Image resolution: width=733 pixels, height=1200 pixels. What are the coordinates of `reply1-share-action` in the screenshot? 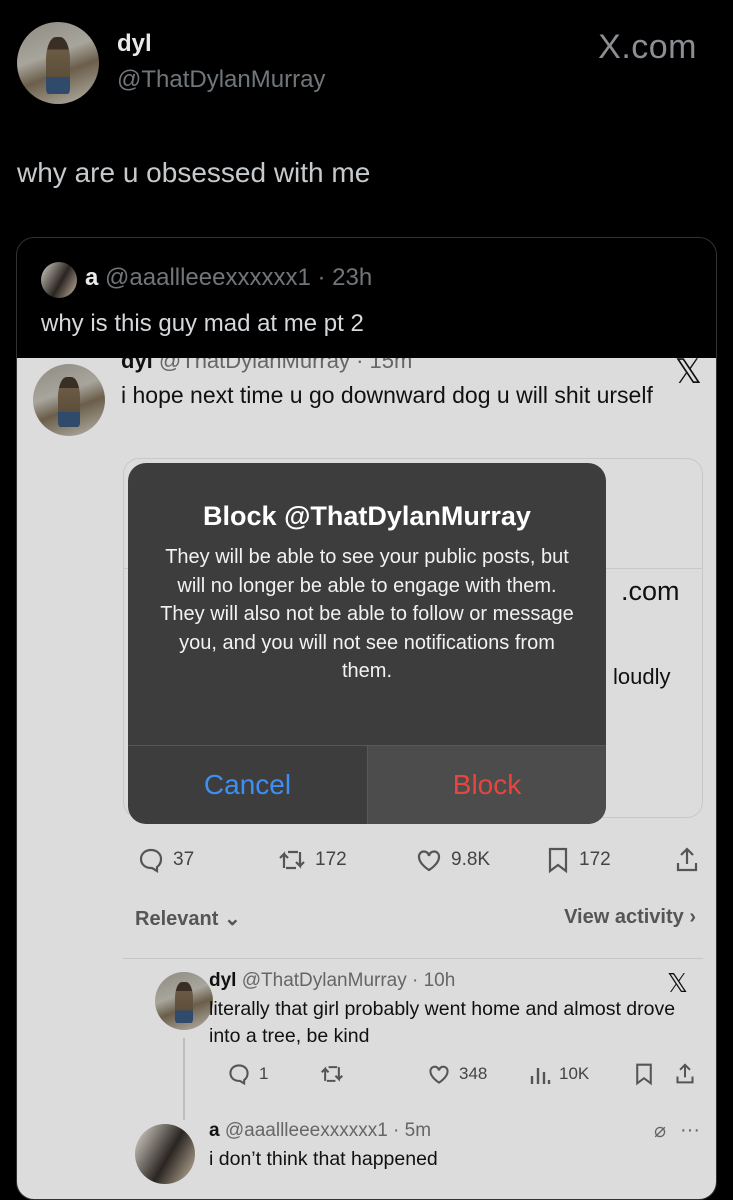 It's located at (689, 1074).